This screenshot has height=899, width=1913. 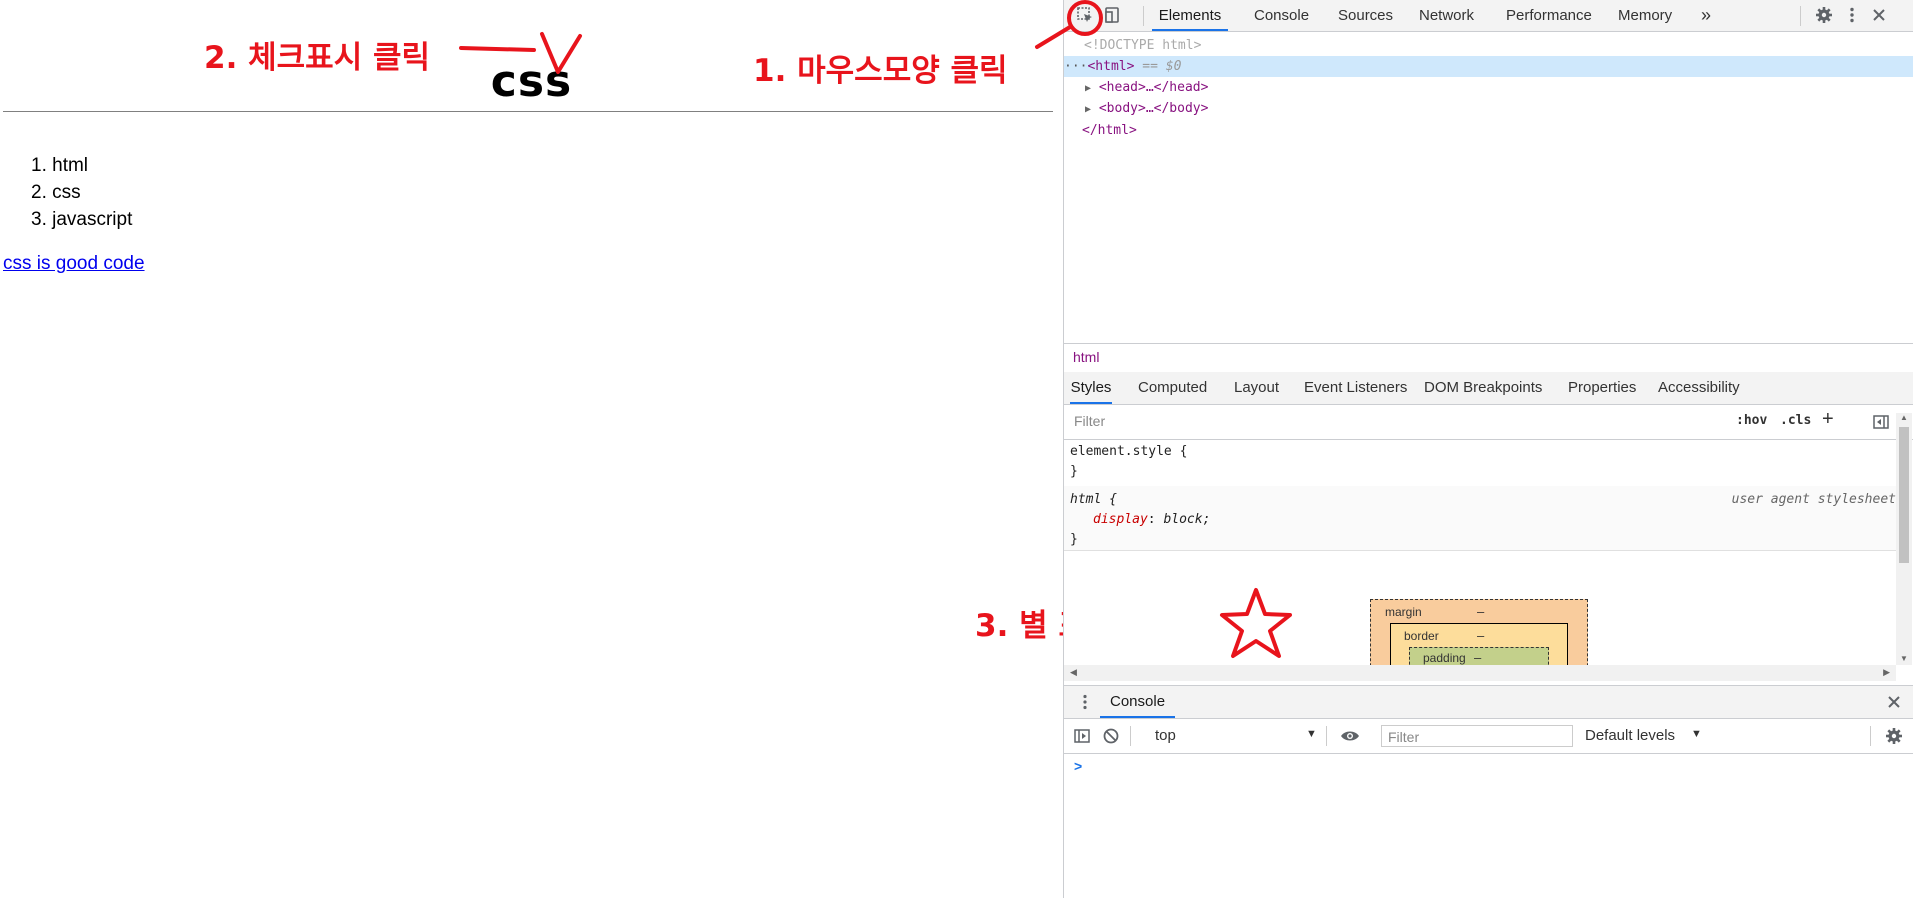 What do you see at coordinates (1395, 421) in the screenshot?
I see `styles-filter-input: Filter` at bounding box center [1395, 421].